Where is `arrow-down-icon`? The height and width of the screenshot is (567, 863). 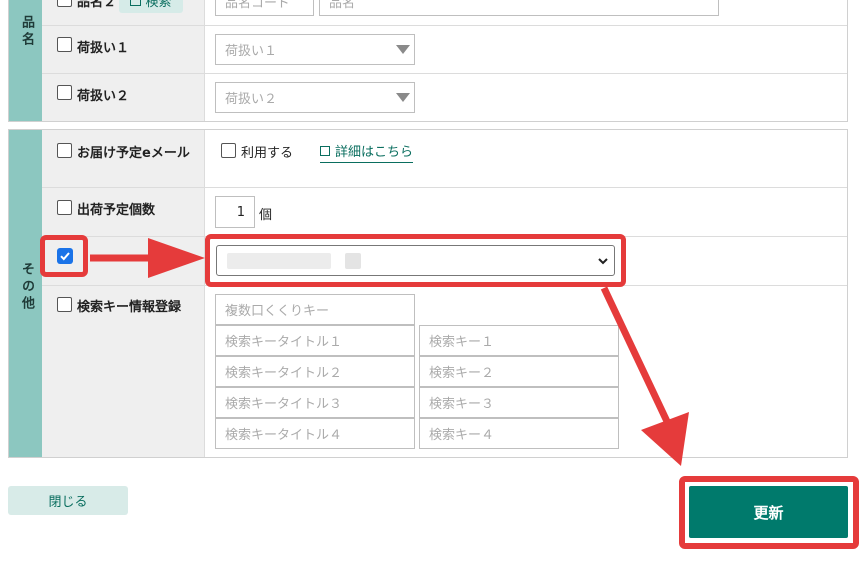 arrow-down-icon is located at coordinates (644, 376).